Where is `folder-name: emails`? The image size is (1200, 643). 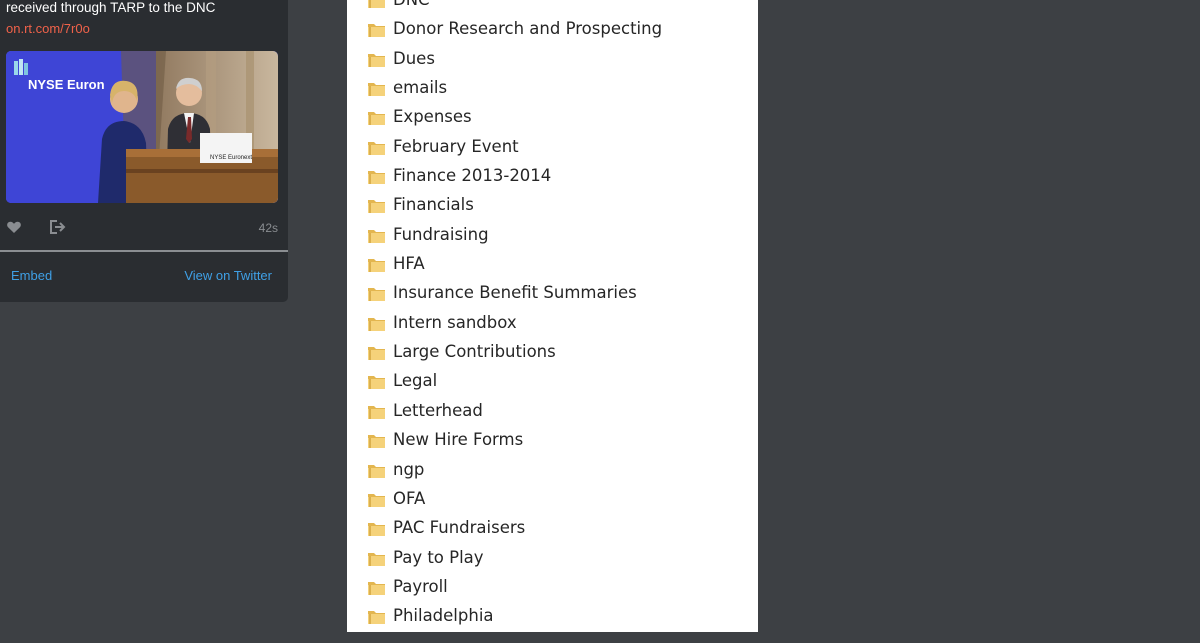 folder-name: emails is located at coordinates (420, 88).